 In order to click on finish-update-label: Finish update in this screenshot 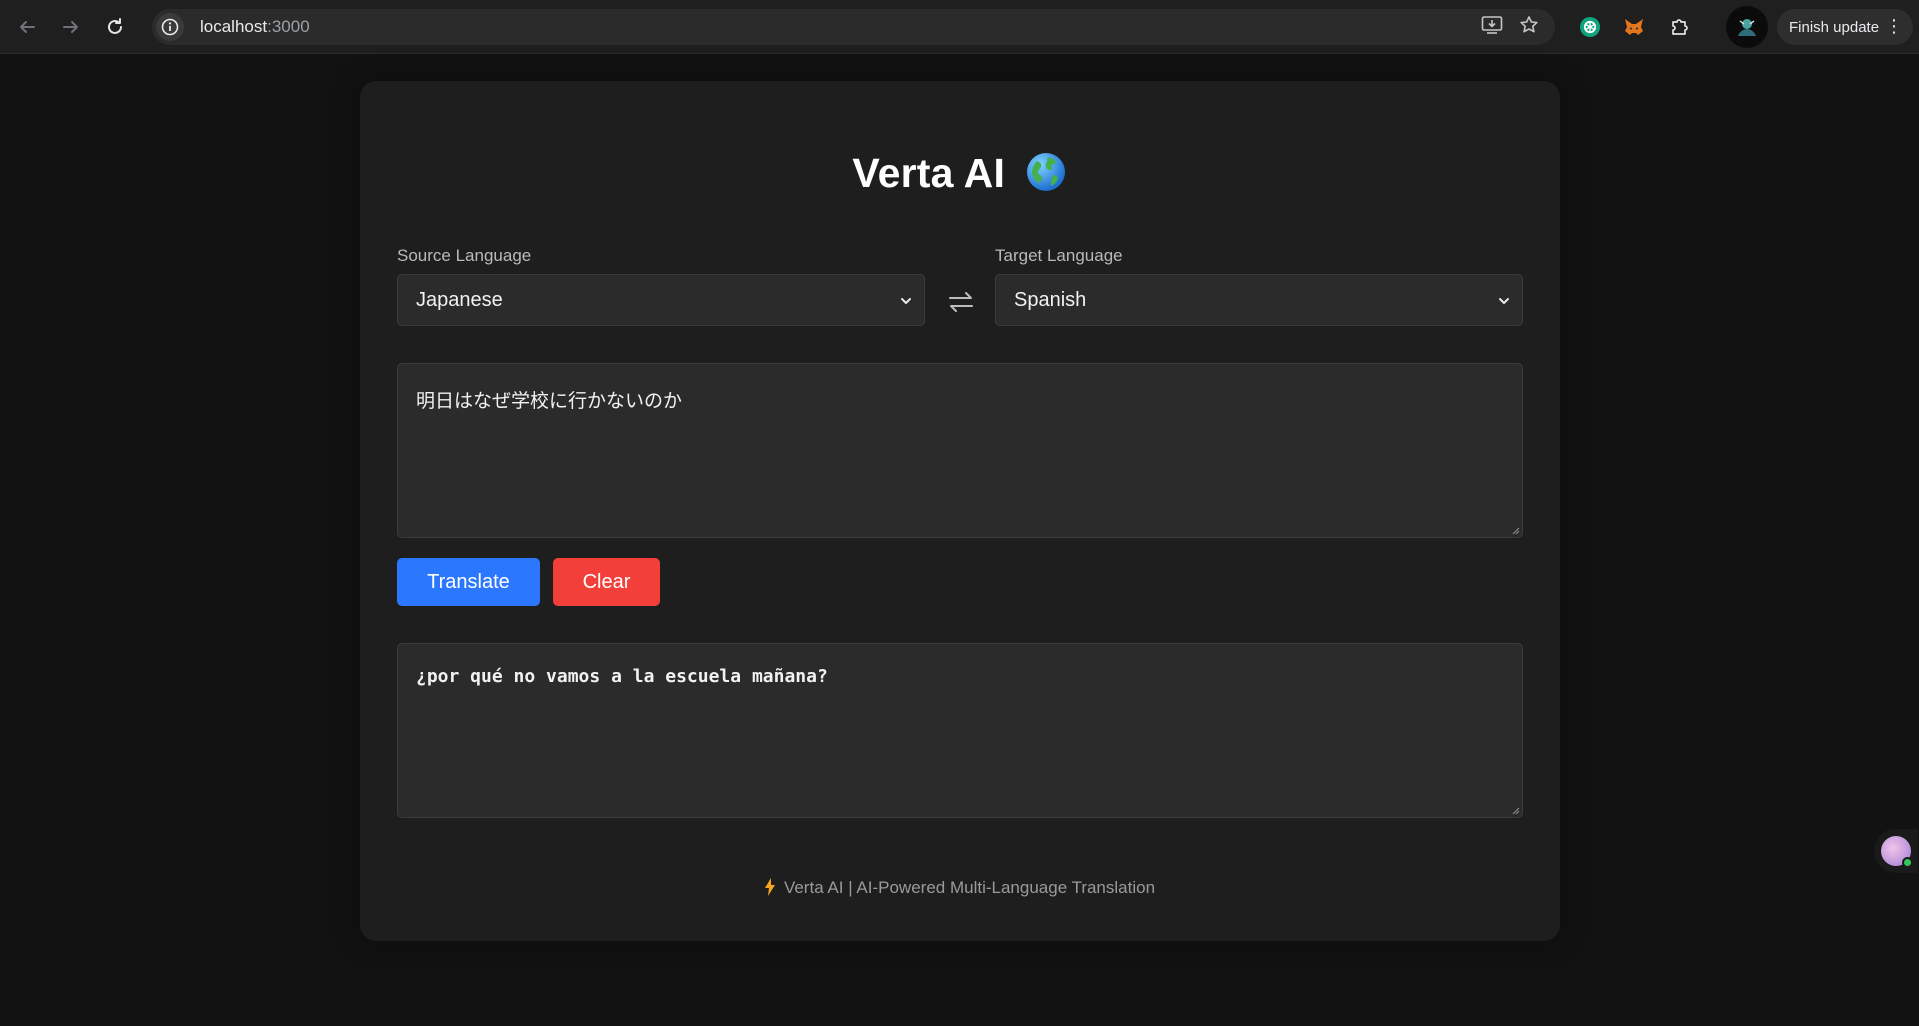, I will do `click(1834, 27)`.